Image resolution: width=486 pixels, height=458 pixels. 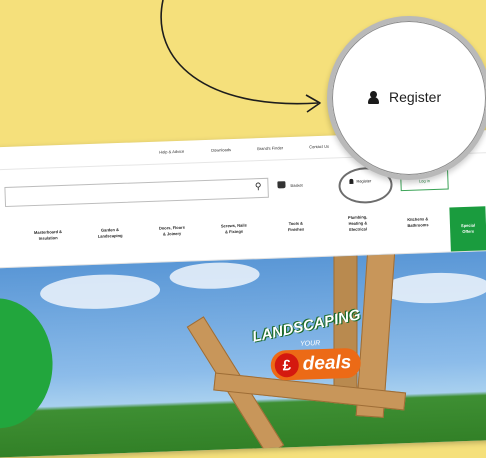 What do you see at coordinates (296, 185) in the screenshot?
I see `basket-link: Basket` at bounding box center [296, 185].